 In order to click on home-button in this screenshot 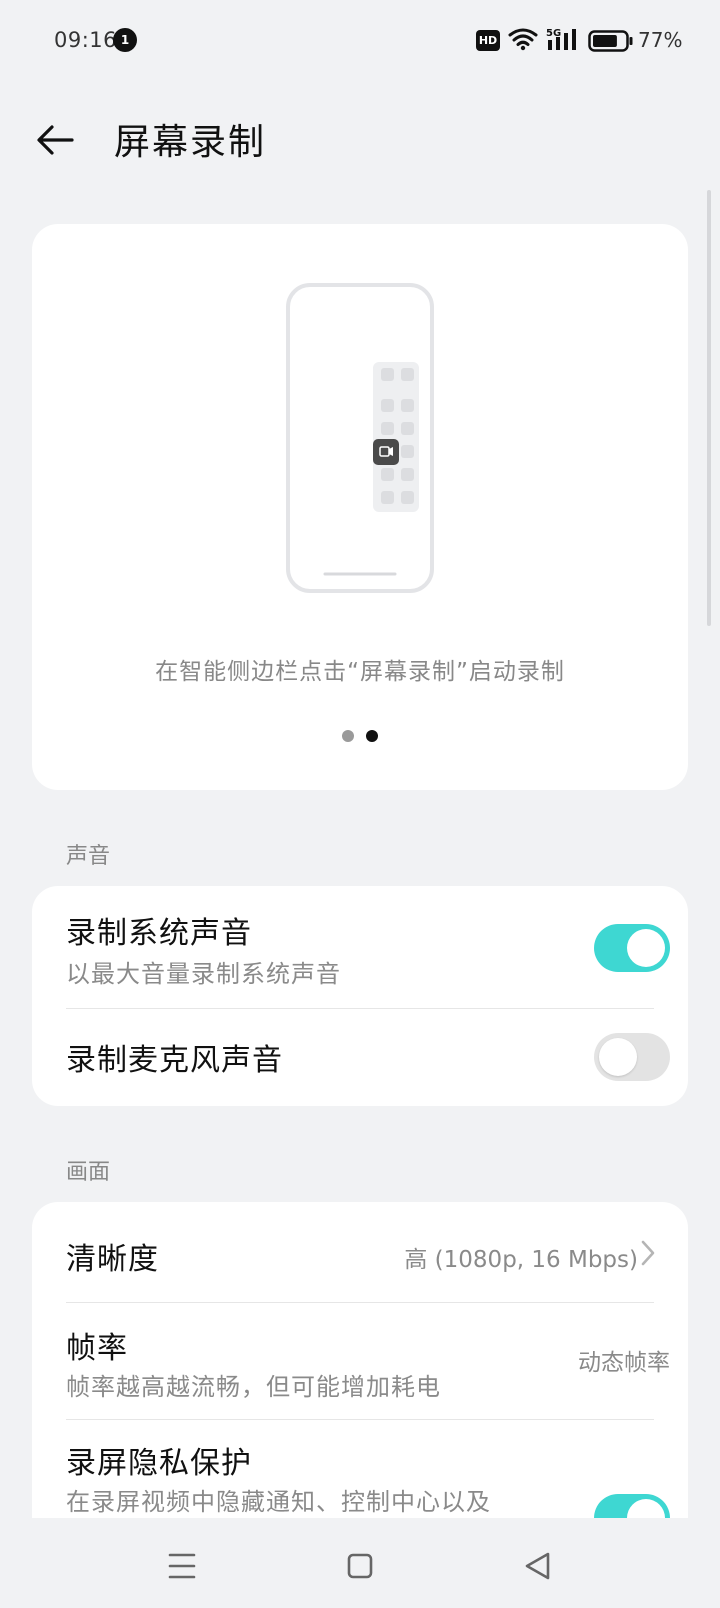, I will do `click(360, 1566)`.